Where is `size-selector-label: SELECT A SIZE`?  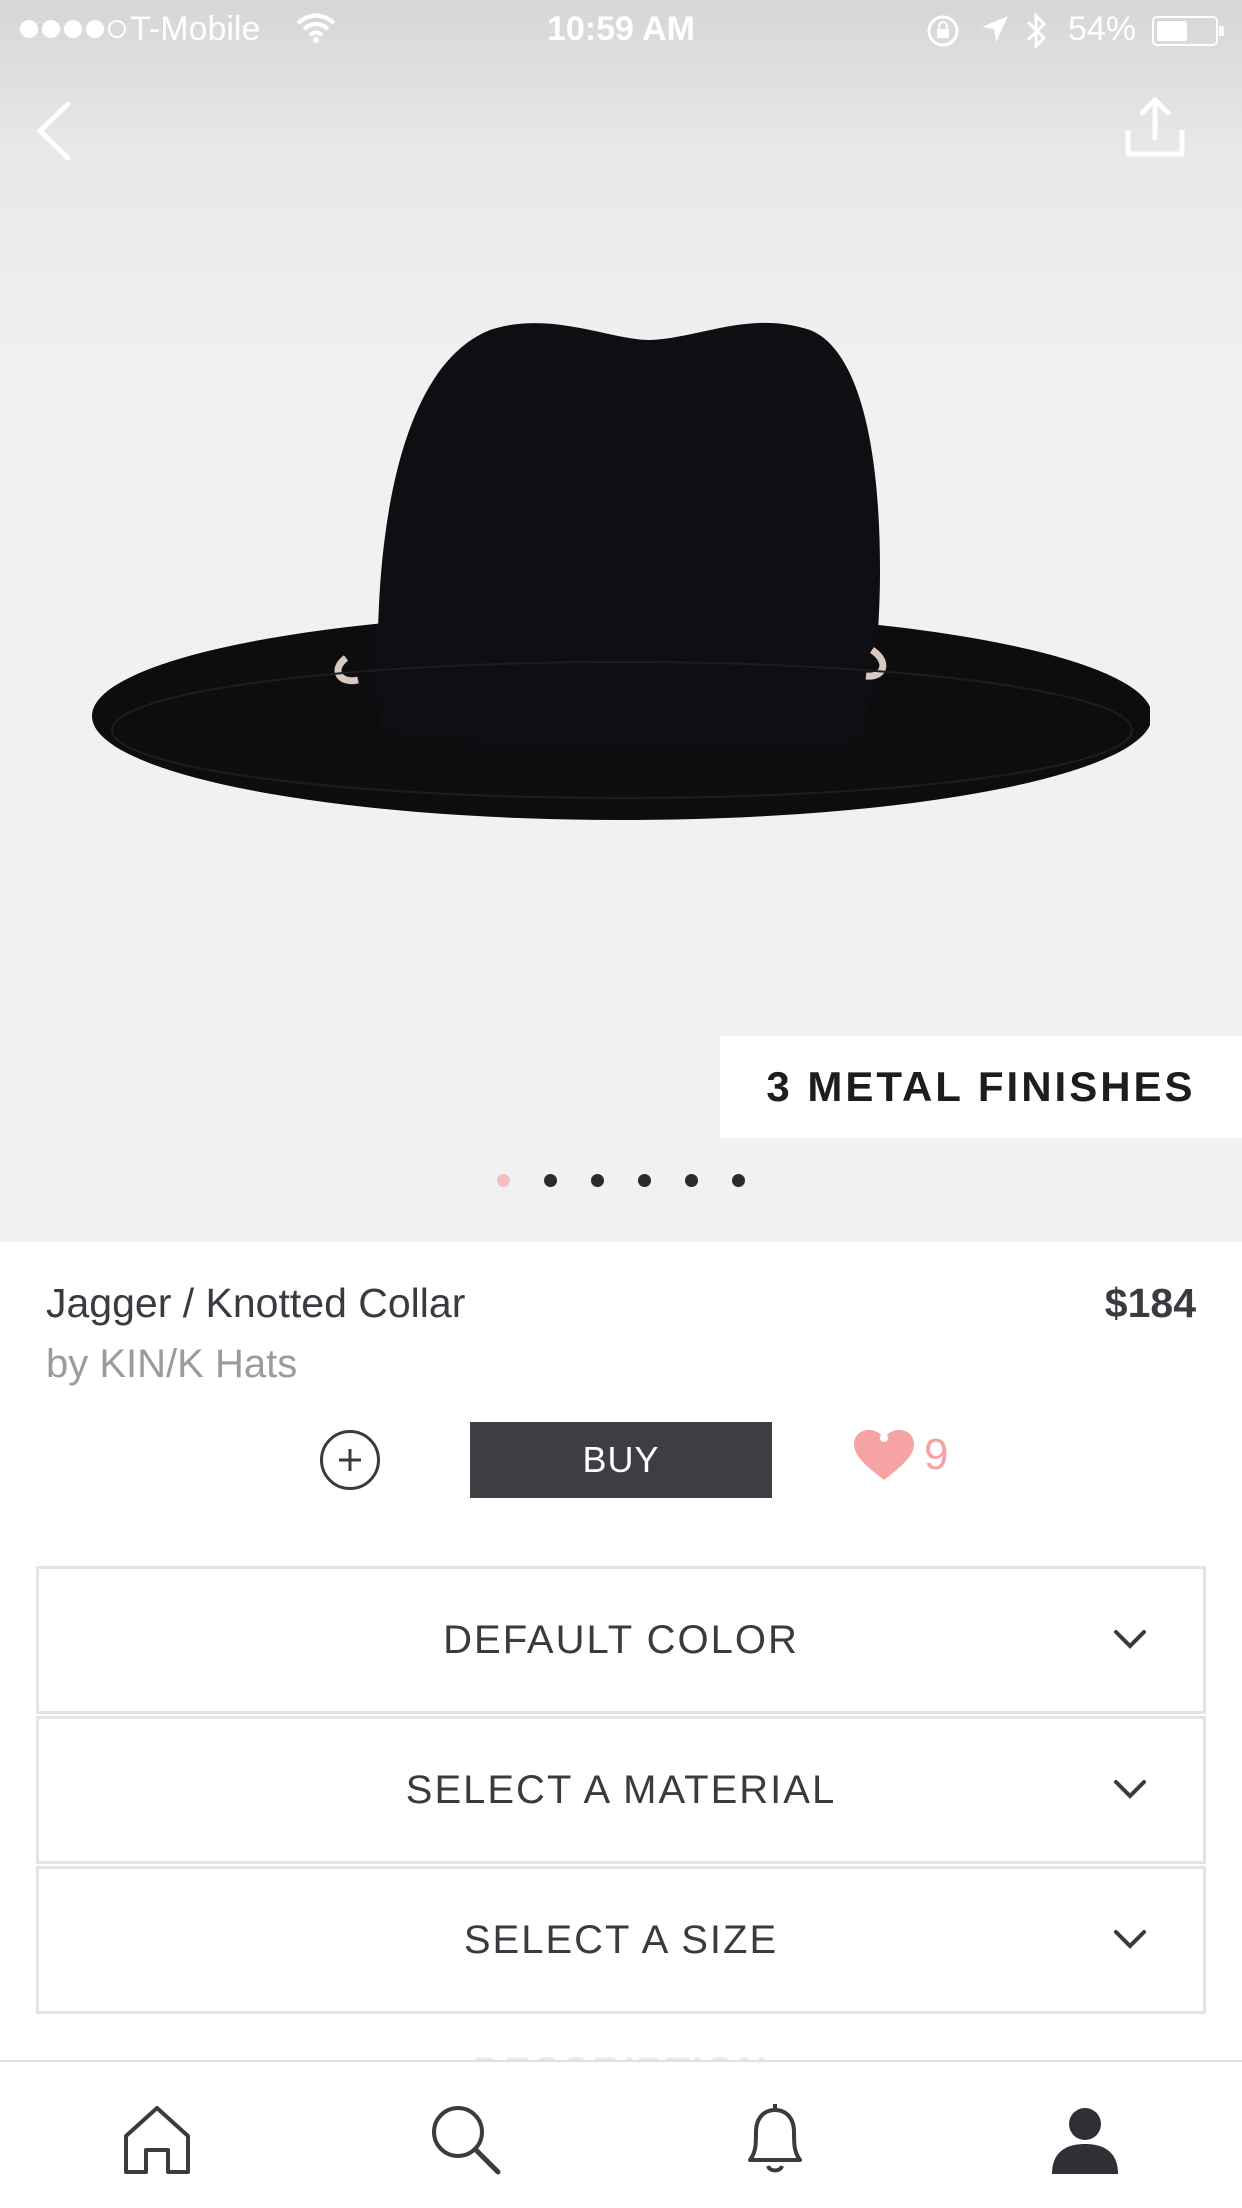
size-selector-label: SELECT A SIZE is located at coordinates (621, 1939).